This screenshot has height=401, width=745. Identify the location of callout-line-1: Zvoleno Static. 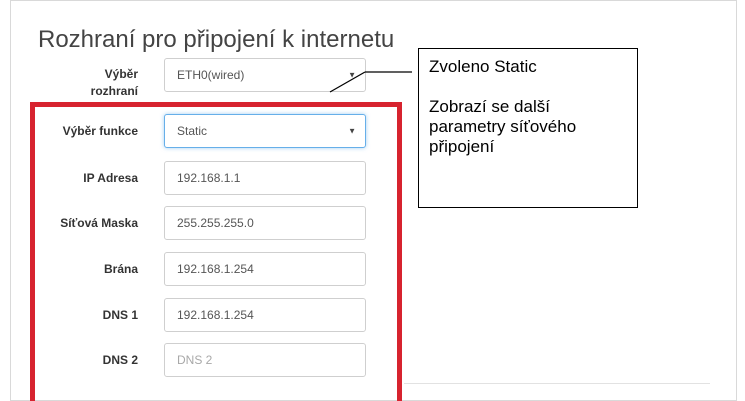
(483, 66).